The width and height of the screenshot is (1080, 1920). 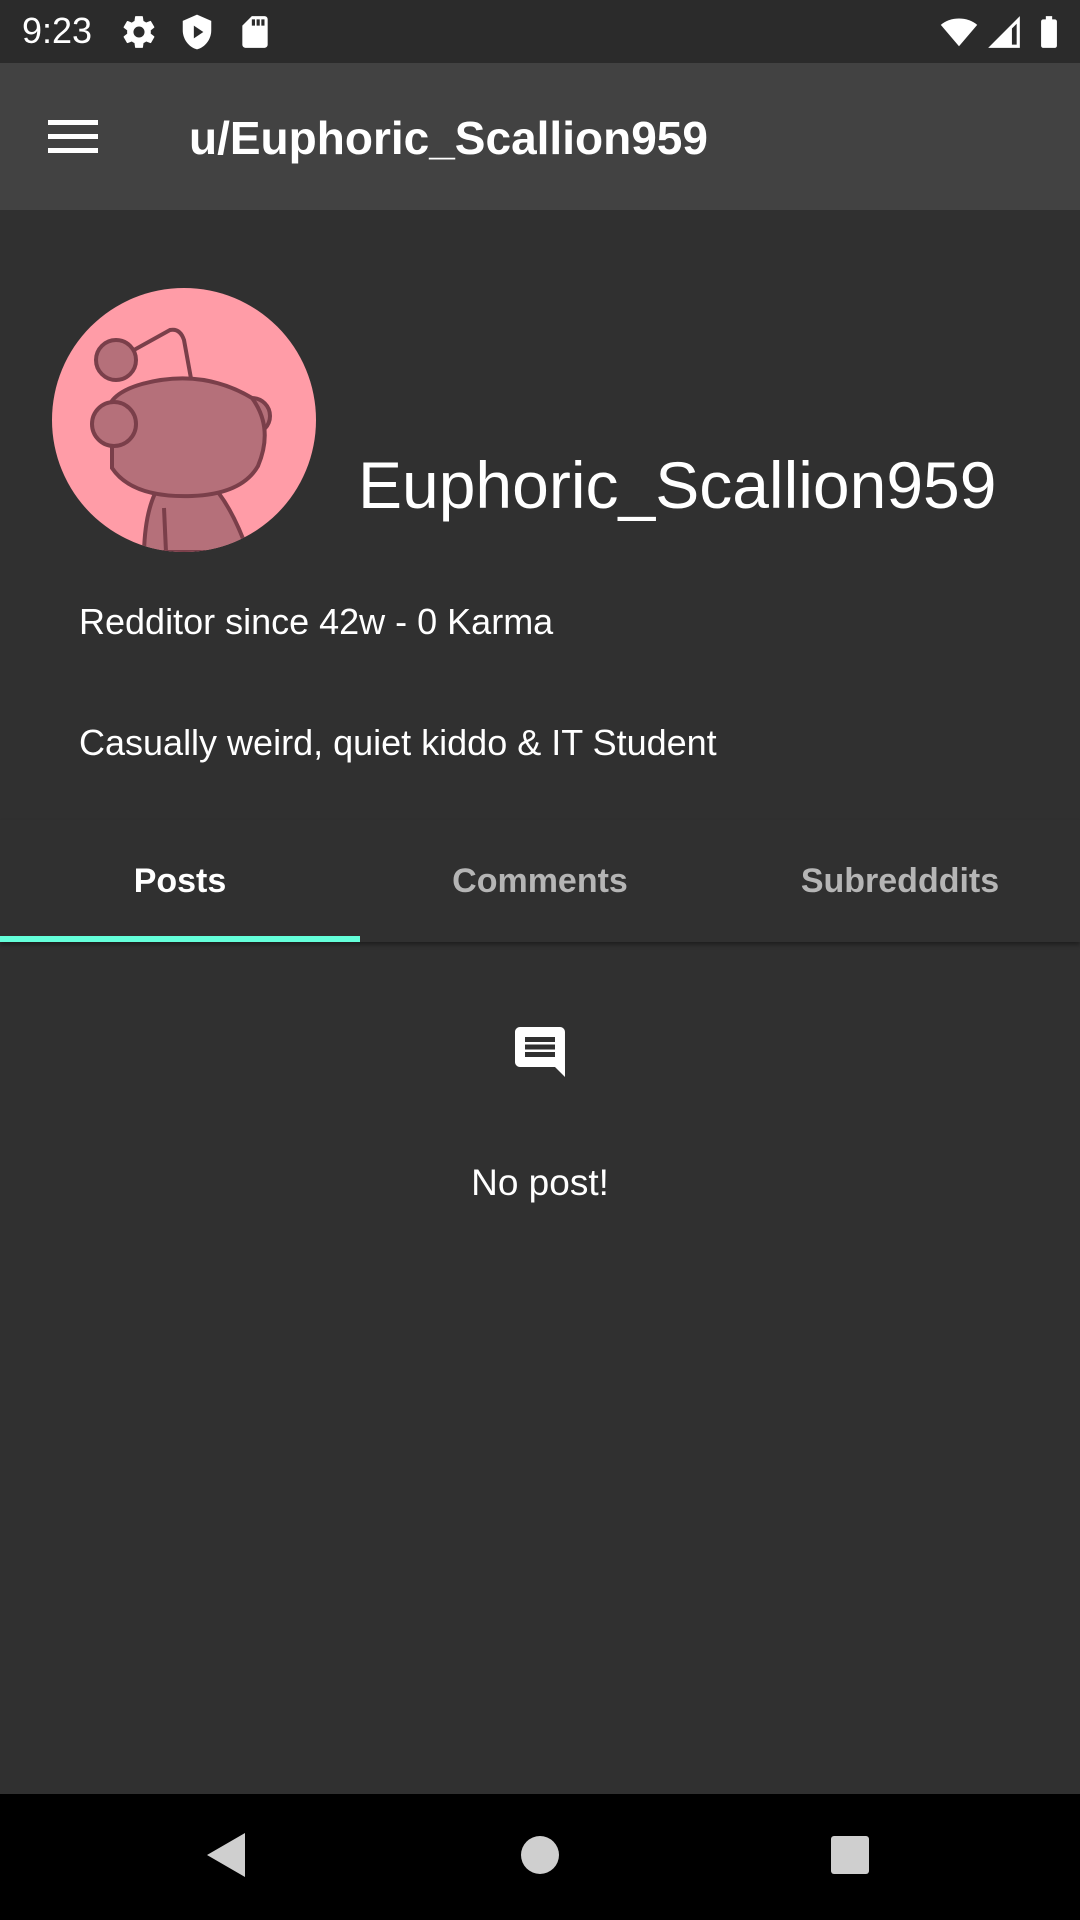 I want to click on system-nav-bar, so click(x=540, y=1857).